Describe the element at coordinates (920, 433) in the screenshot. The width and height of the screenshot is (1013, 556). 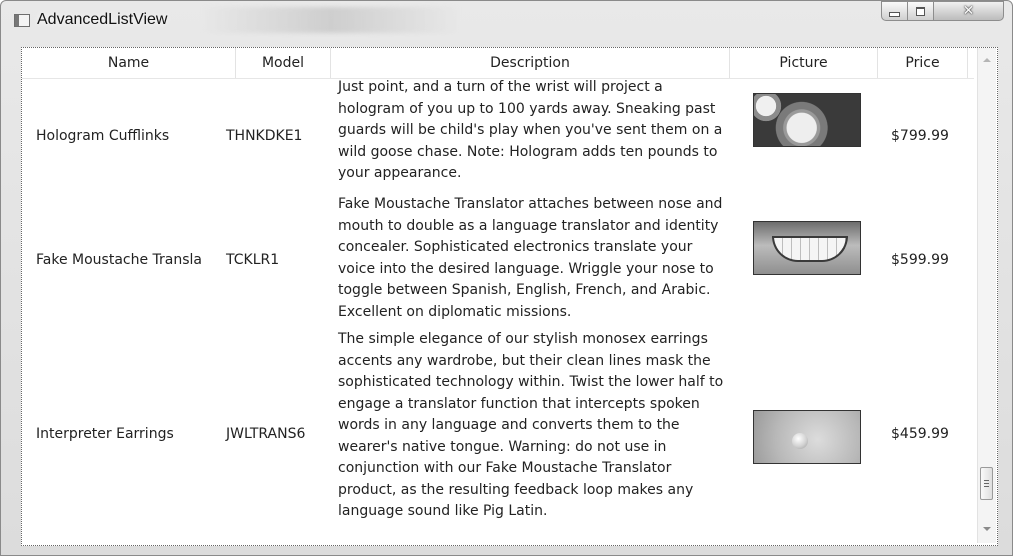
I see `item-price: $459.99` at that location.